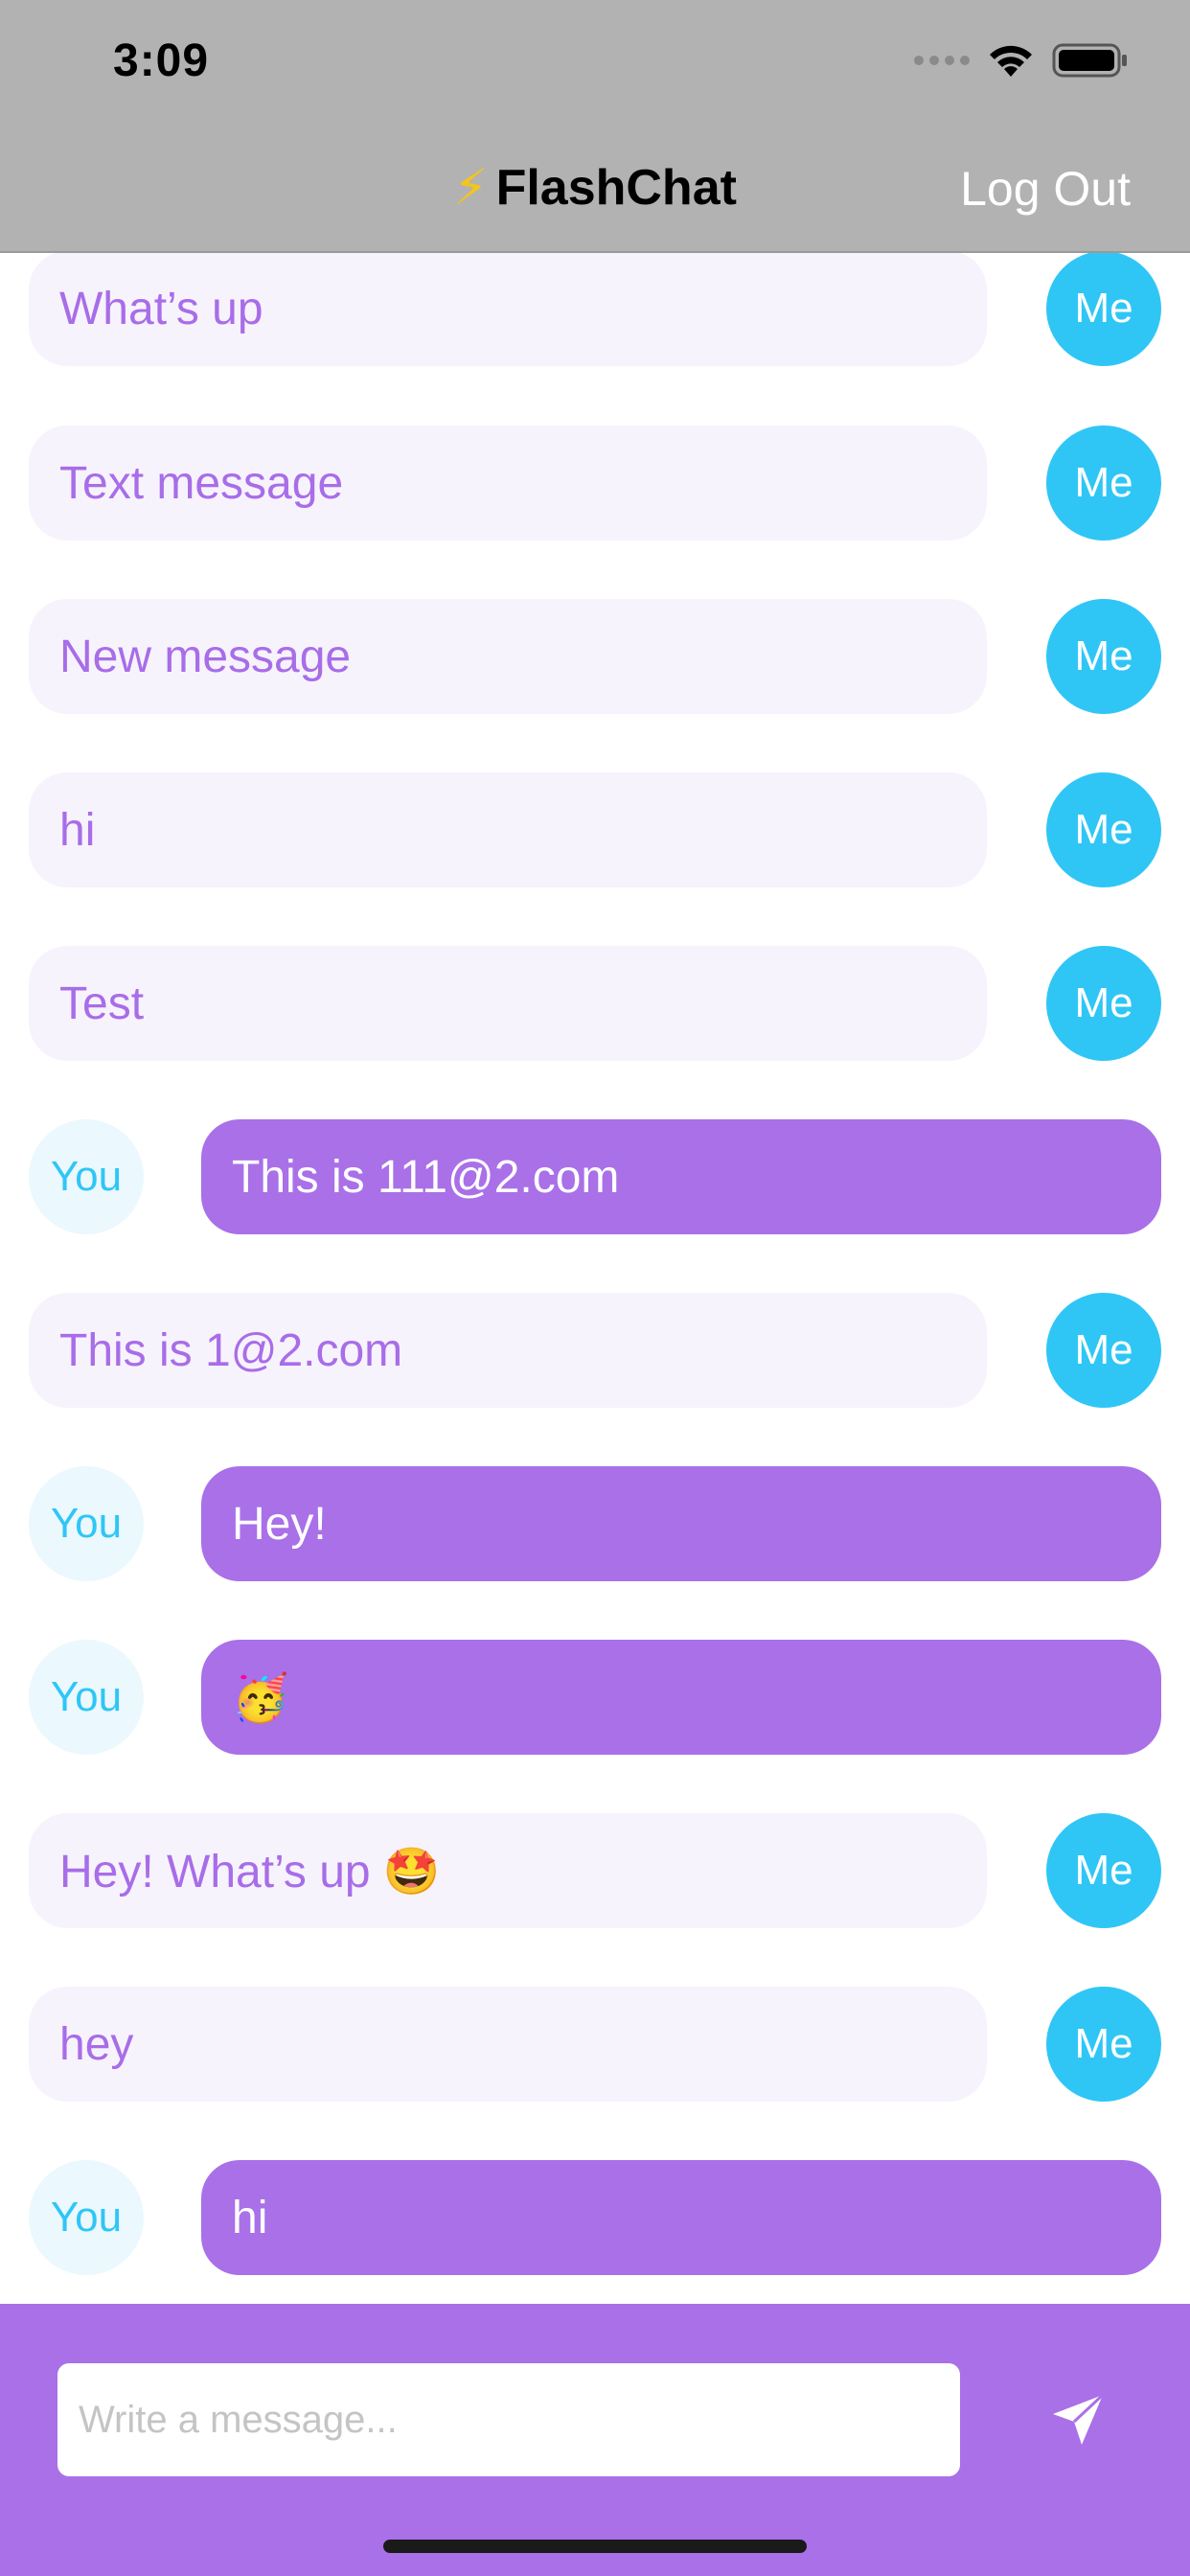 Image resolution: width=1190 pixels, height=2576 pixels. Describe the element at coordinates (681, 1176) in the screenshot. I see `message-bubble: This is 111@2.com` at that location.